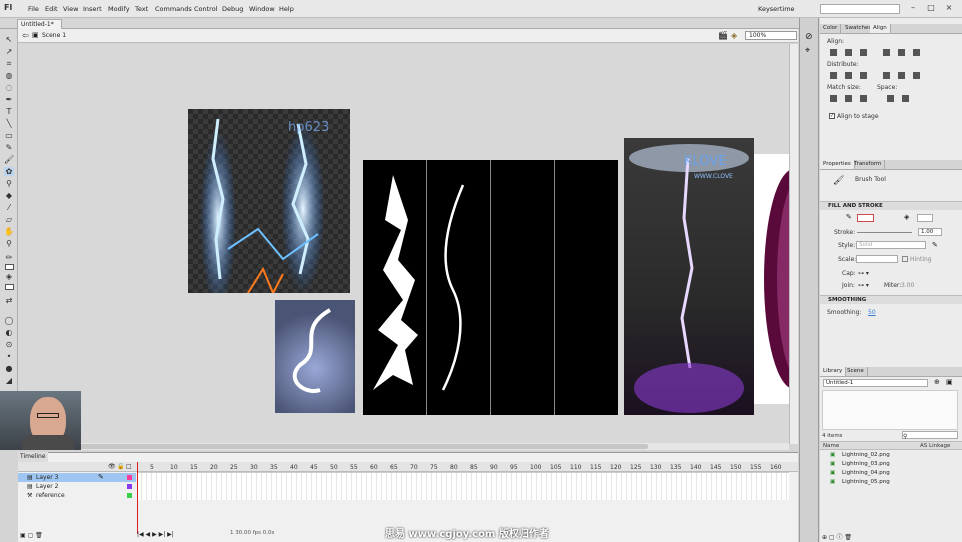 The height and width of the screenshot is (542, 962). Describe the element at coordinates (33, 457) in the screenshot. I see `timeline-tab: Timeline` at that location.